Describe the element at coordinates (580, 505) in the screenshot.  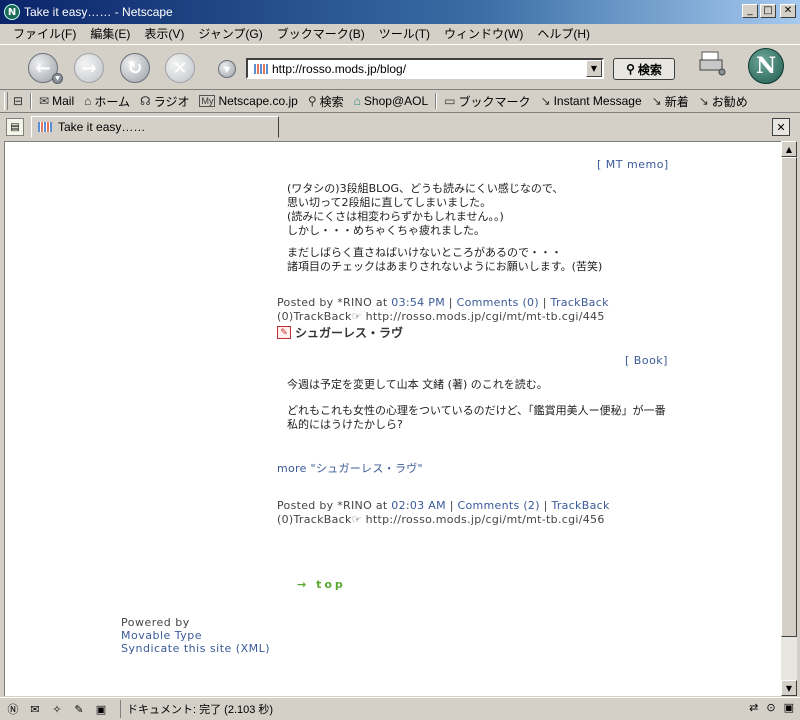
I see `post2-trackback-link: TrackBack` at that location.